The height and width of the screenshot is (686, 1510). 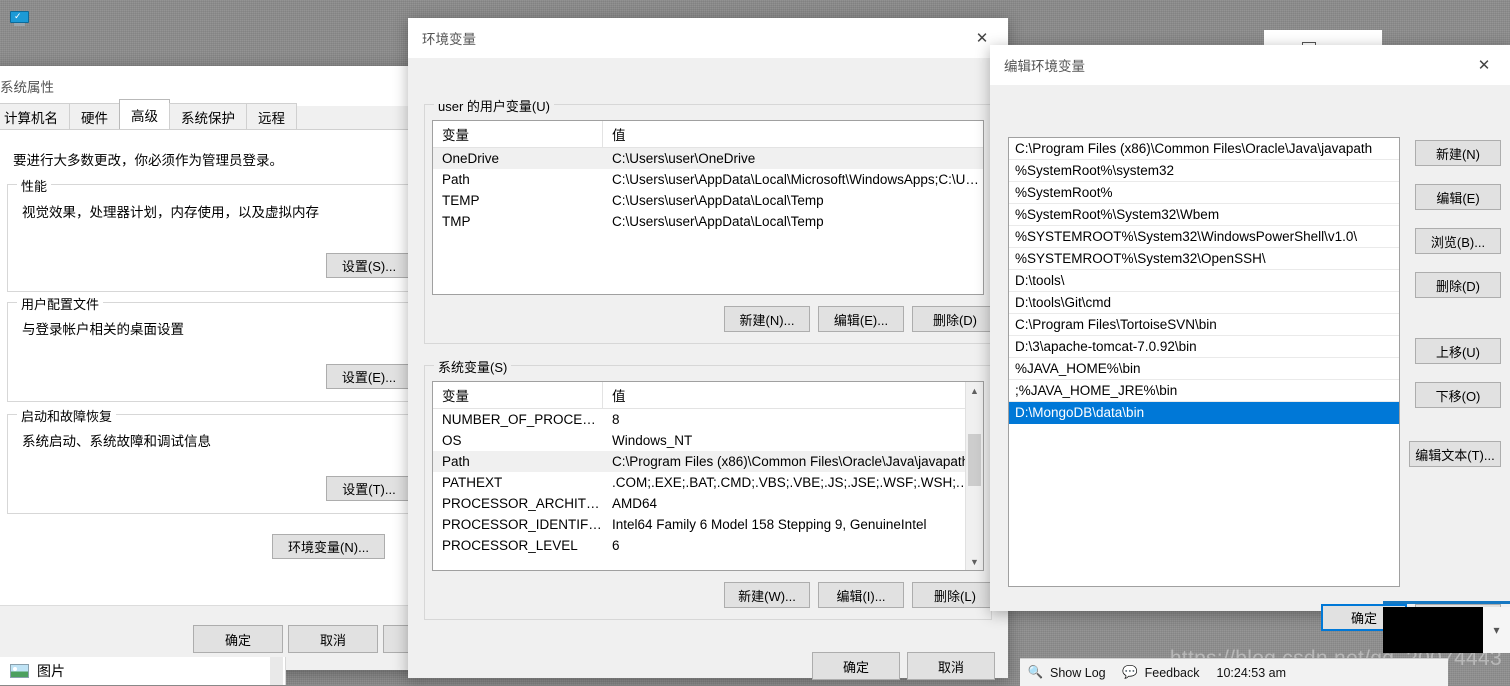 What do you see at coordinates (1446, 602) in the screenshot?
I see `accent-bar` at bounding box center [1446, 602].